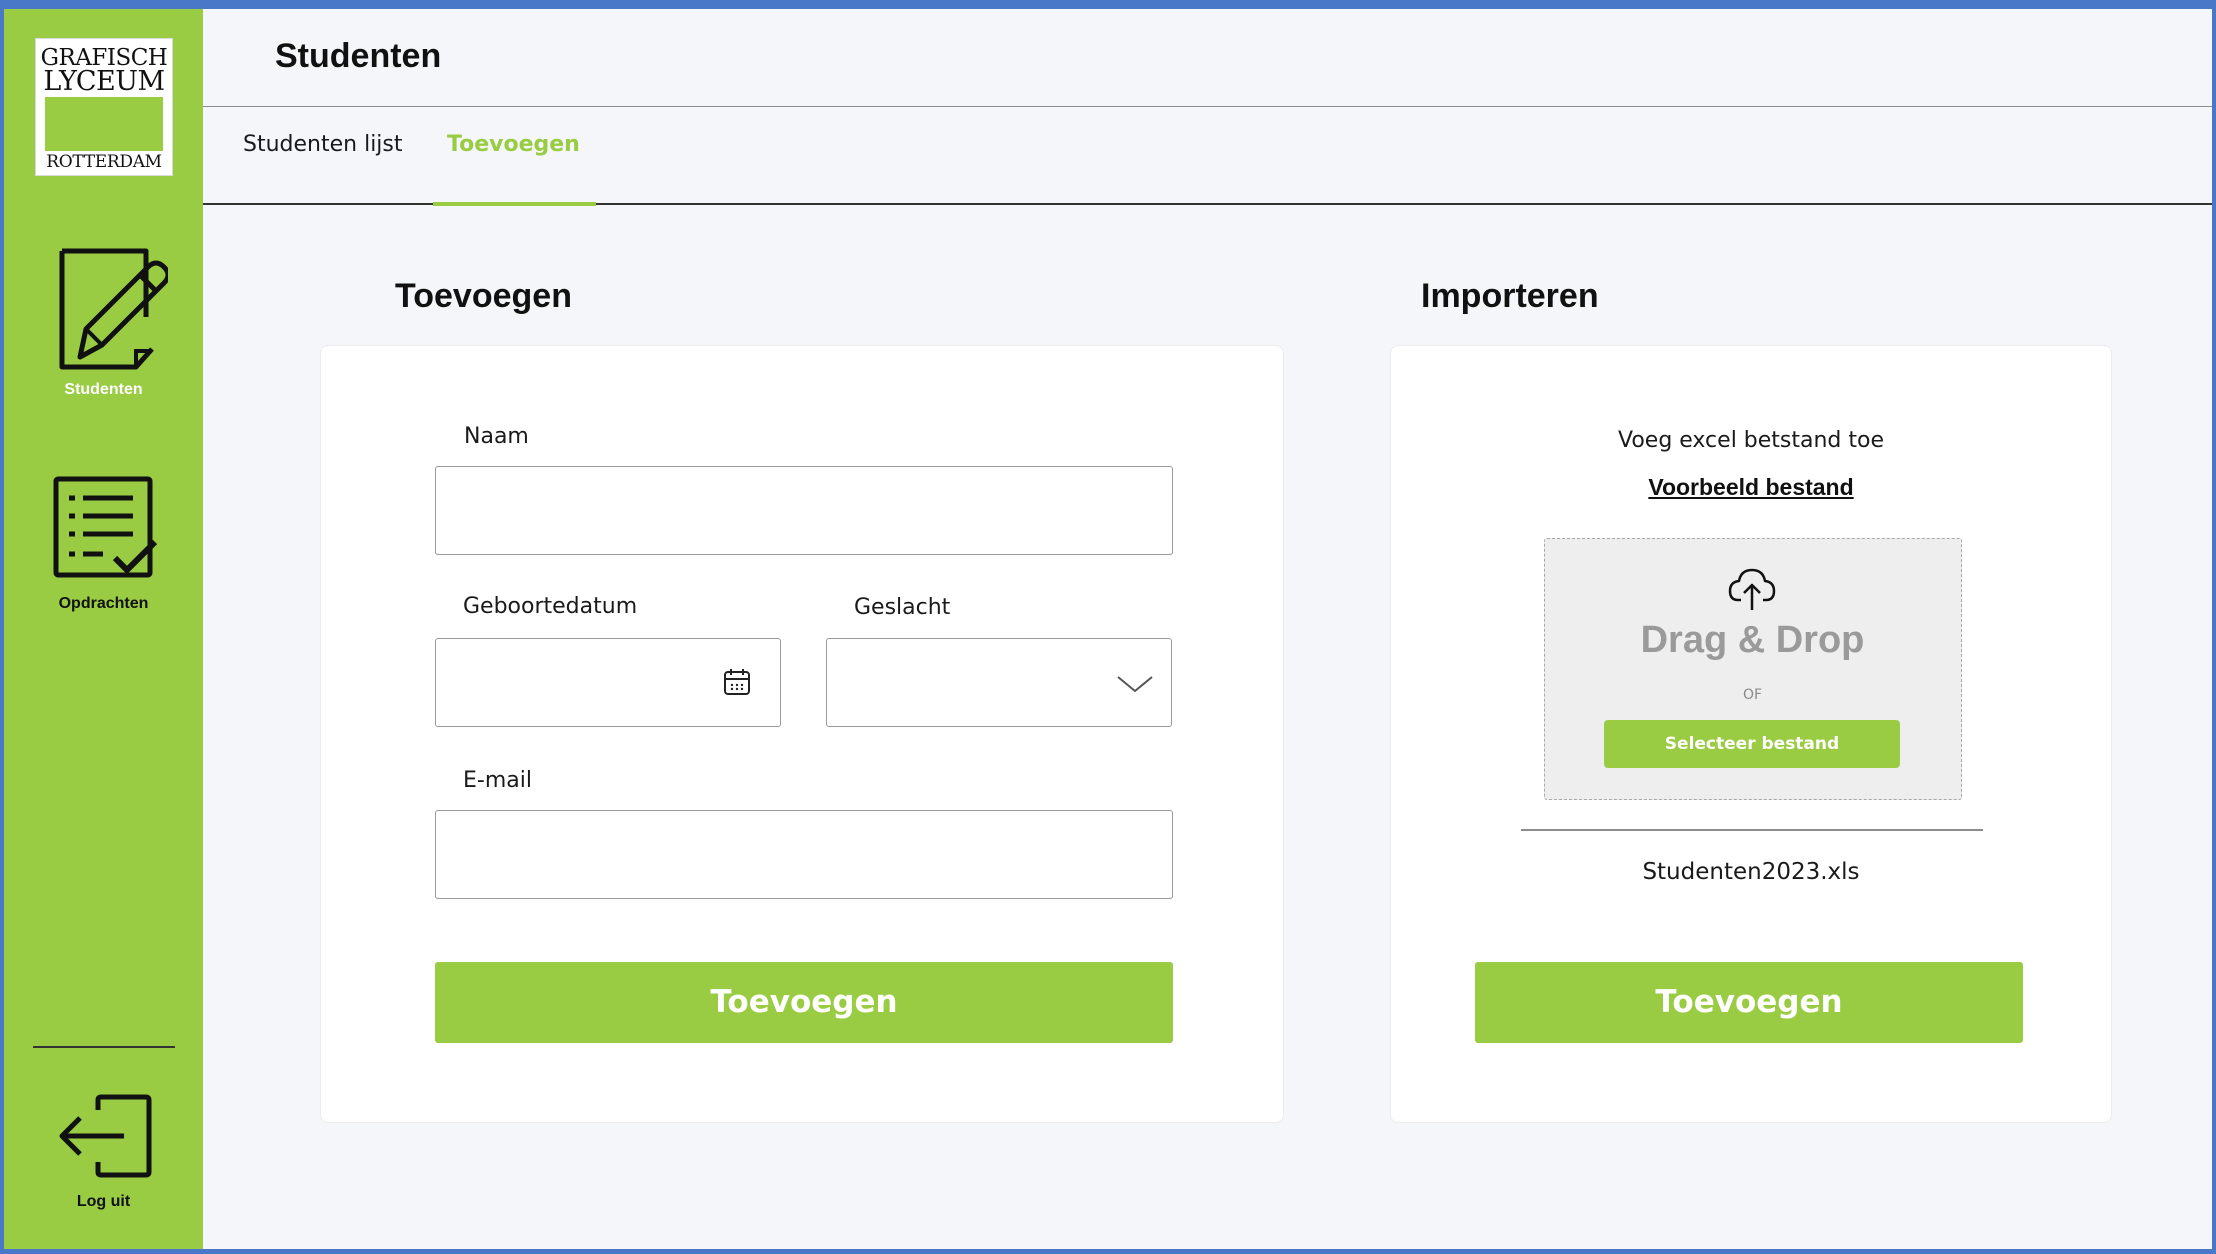 The width and height of the screenshot is (2216, 1254). I want to click on sidebar-divider, so click(104, 1047).